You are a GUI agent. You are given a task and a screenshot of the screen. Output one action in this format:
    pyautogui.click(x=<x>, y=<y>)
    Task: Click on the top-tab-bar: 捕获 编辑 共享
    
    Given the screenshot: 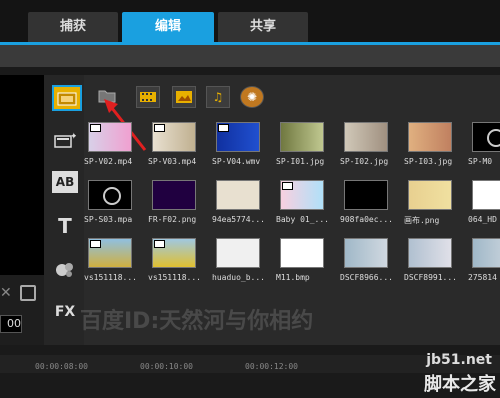 What is the action you would take?
    pyautogui.click(x=250, y=22)
    